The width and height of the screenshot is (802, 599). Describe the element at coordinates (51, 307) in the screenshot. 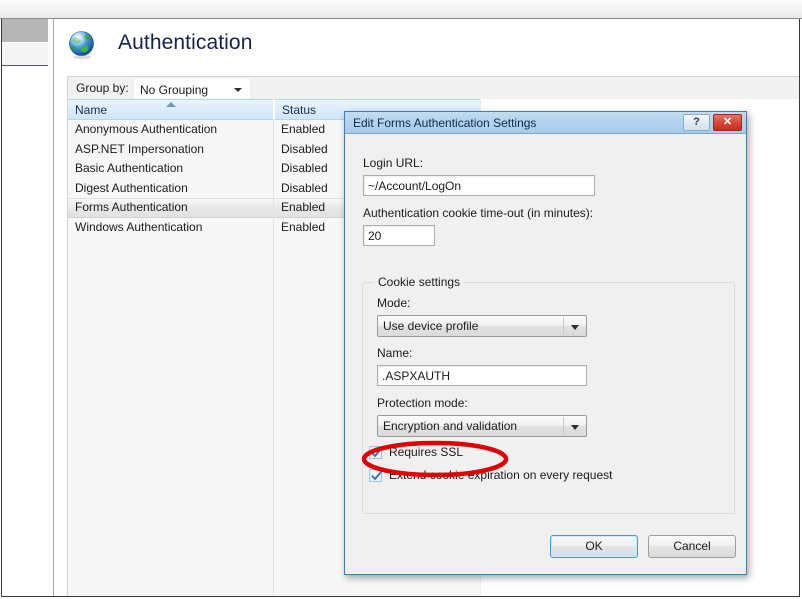

I see `sidebar-splitter` at that location.